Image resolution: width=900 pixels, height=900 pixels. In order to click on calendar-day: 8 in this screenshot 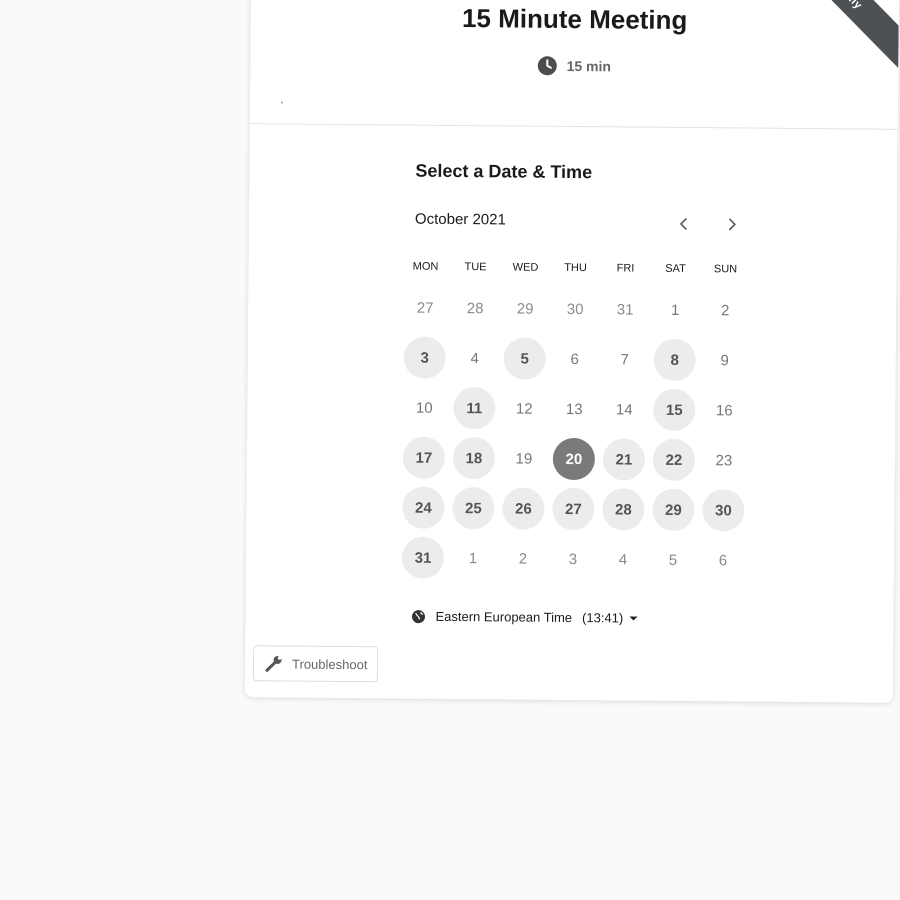, I will do `click(675, 360)`.